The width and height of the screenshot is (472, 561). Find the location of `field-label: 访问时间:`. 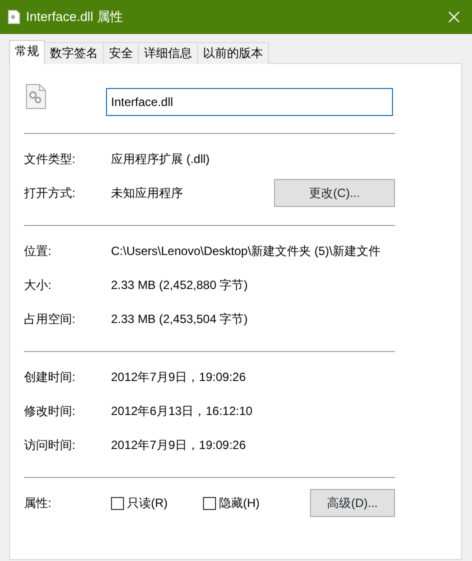

field-label: 访问时间: is located at coordinates (50, 445).